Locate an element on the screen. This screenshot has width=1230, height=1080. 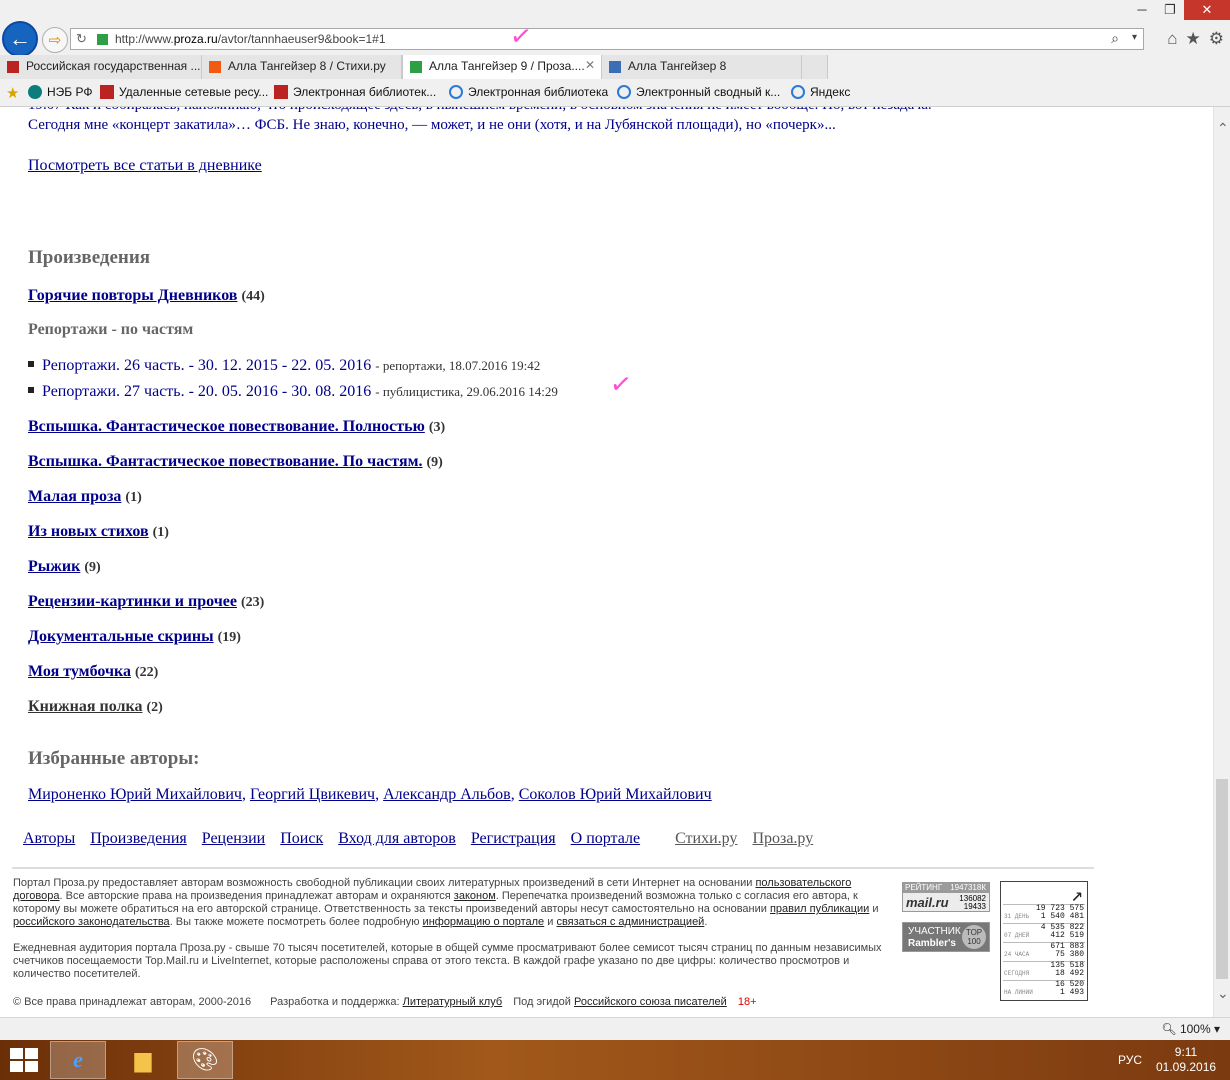
see-all-diary-link: Посмотреть все статьи в дневнике is located at coordinates (145, 166).